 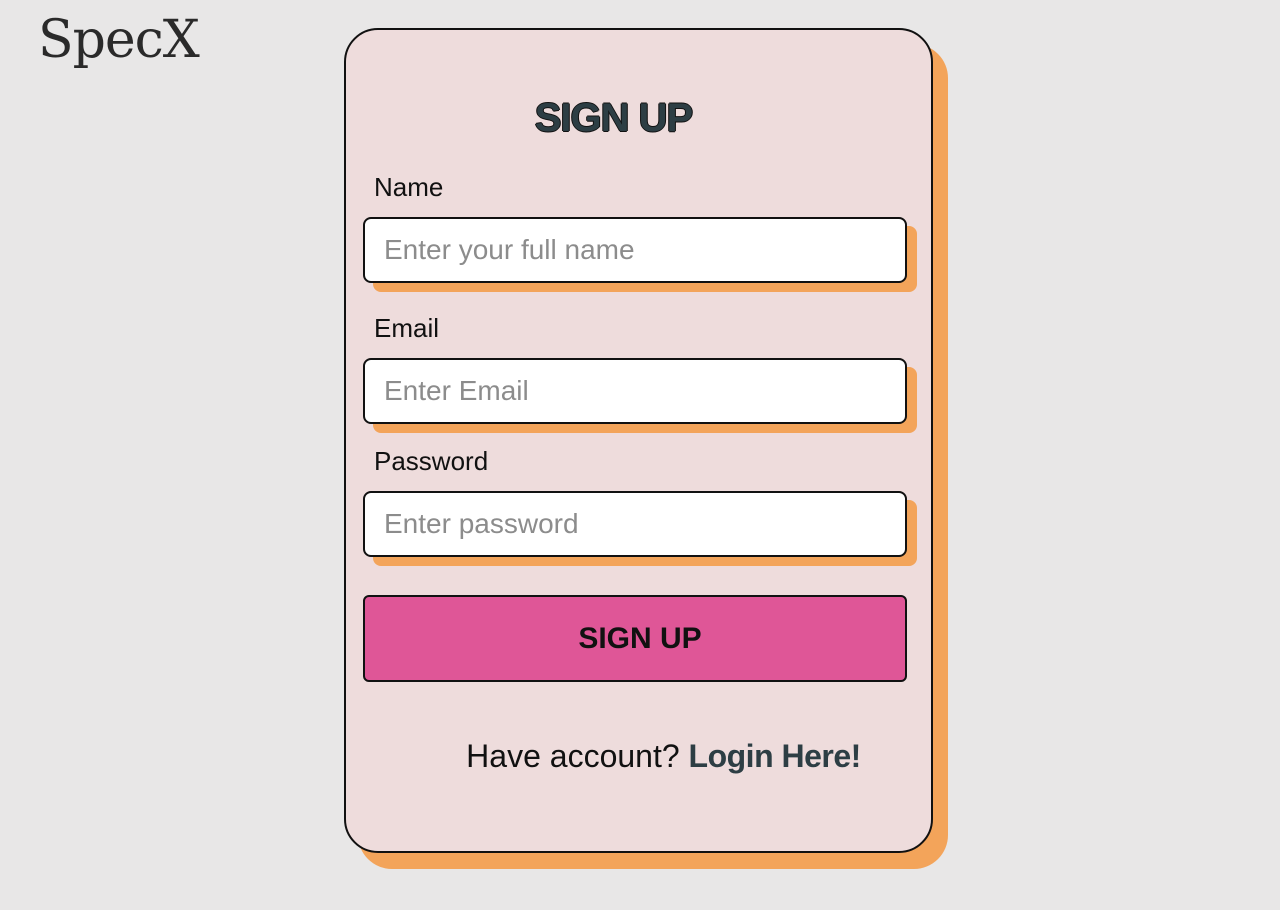 What do you see at coordinates (635, 638) in the screenshot?
I see `signup-button: SIGN UP` at bounding box center [635, 638].